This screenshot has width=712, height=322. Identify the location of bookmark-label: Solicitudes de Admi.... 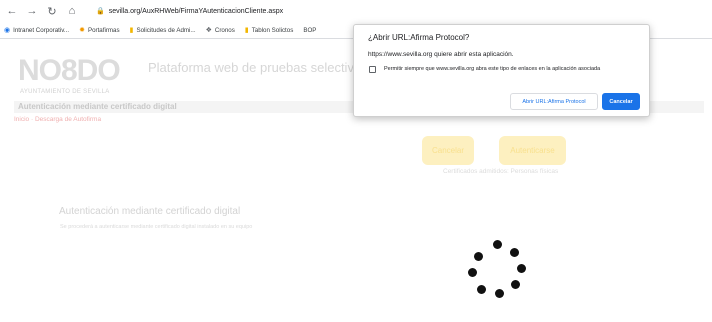
(166, 30).